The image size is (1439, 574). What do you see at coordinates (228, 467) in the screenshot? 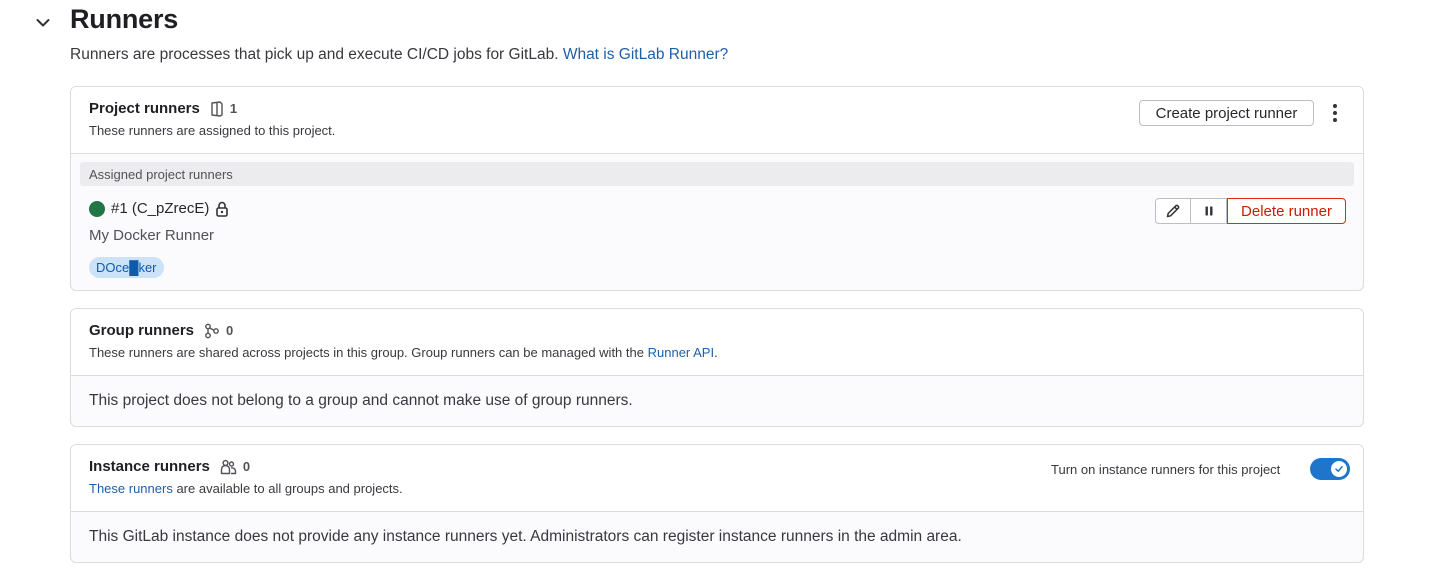
I see `users-icon` at bounding box center [228, 467].